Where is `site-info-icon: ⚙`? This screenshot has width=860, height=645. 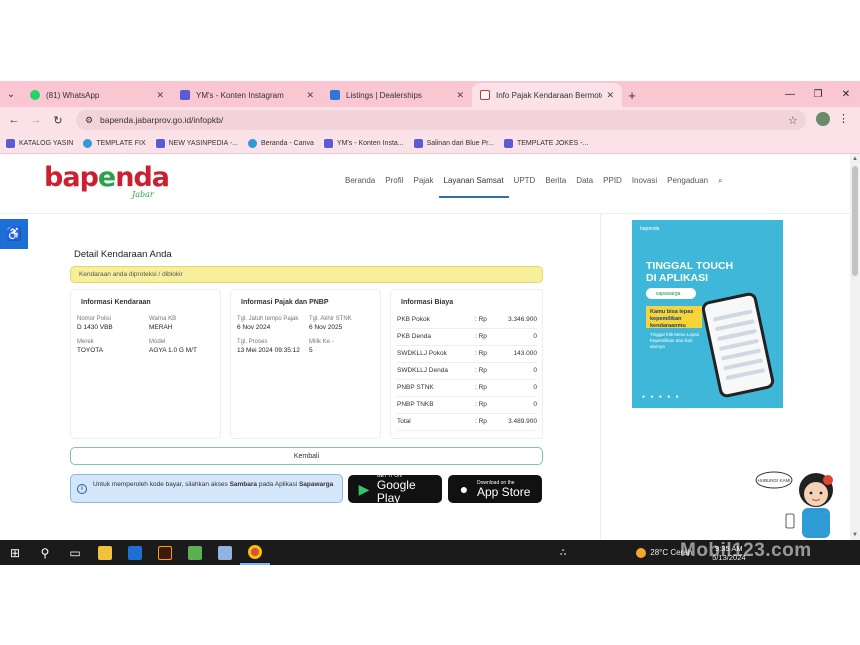
site-info-icon: ⚙ is located at coordinates (89, 120).